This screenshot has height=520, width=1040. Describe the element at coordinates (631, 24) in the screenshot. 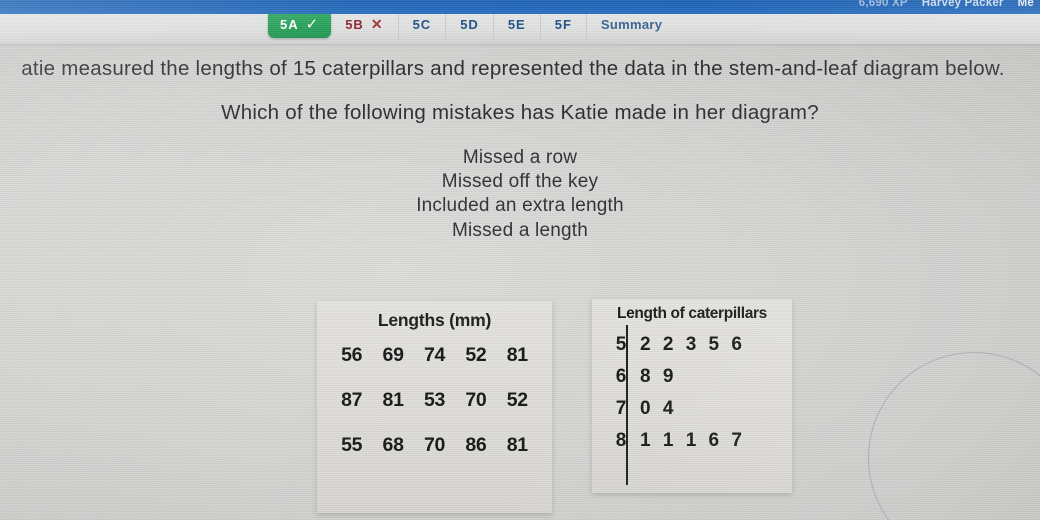

I see `tab-summary-label: Summary` at that location.